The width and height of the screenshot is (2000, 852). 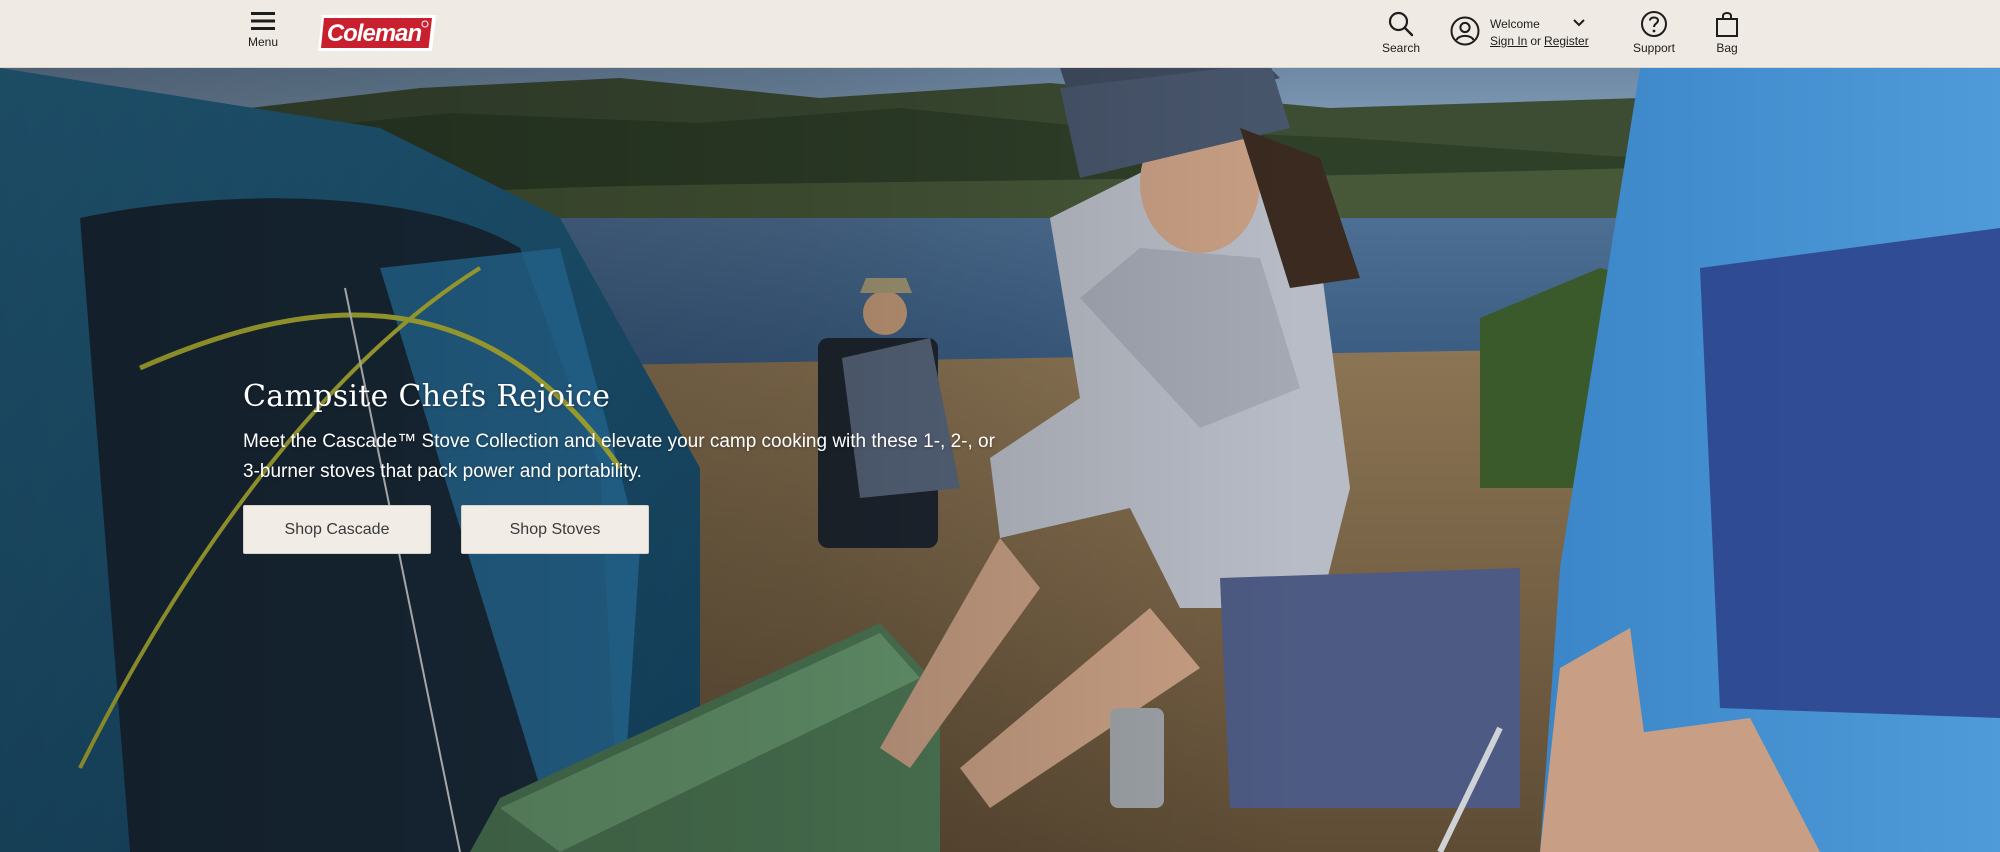 I want to click on shop-cascade-button: Shop Cascade, so click(x=337, y=529).